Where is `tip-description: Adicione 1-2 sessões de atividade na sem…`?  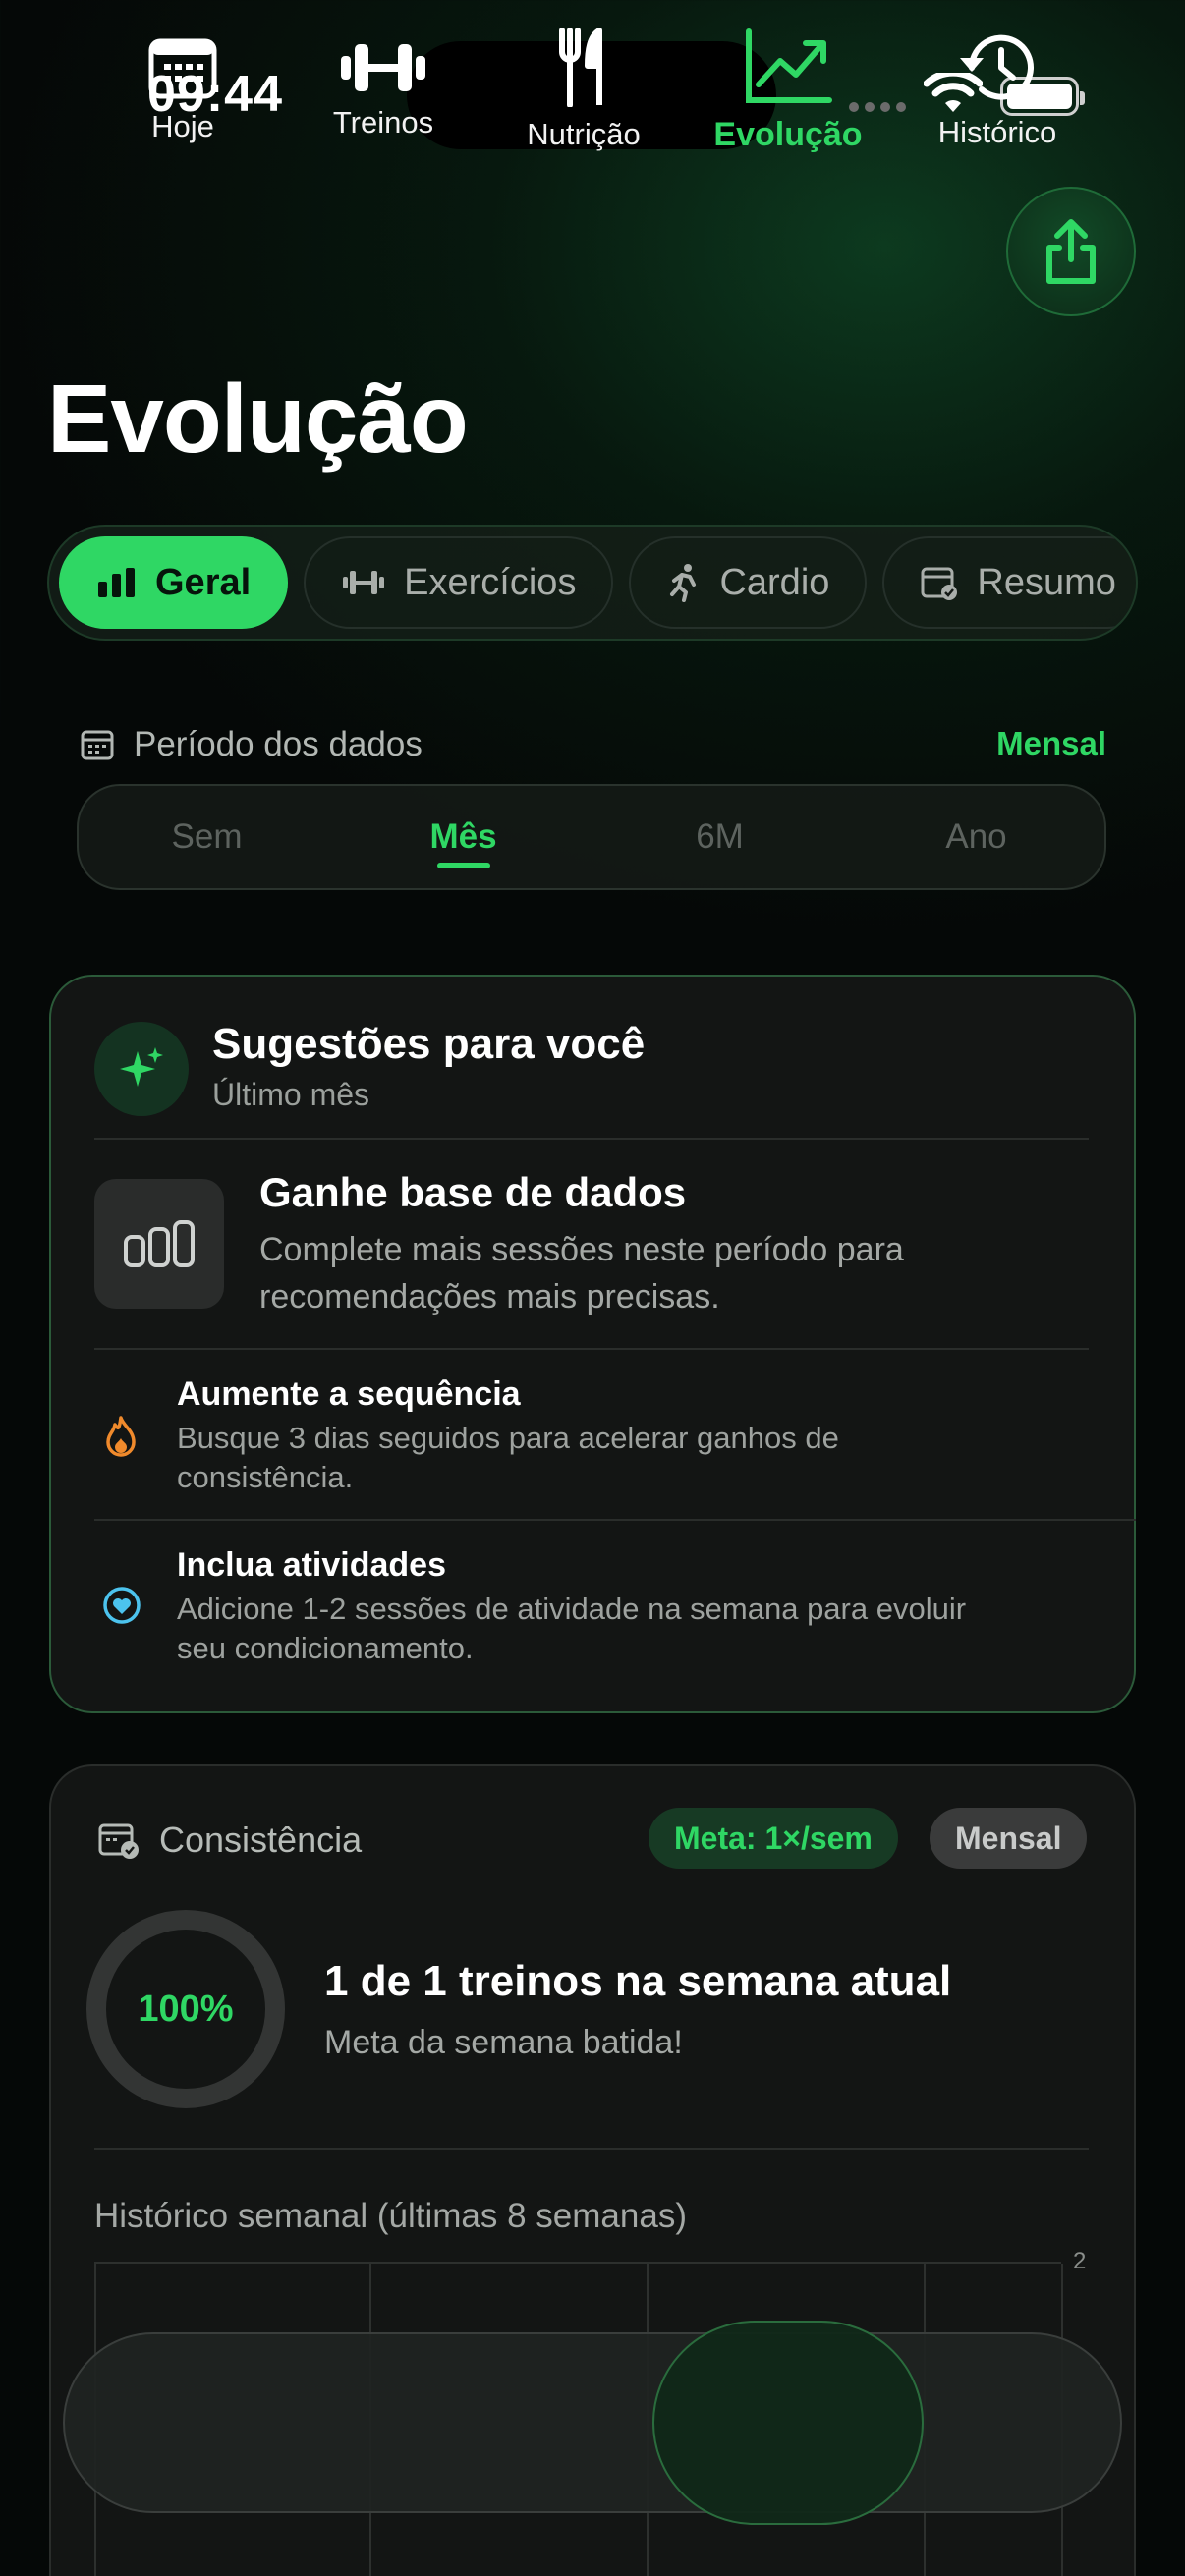
tip-description: Adicione 1-2 sessões de atividade na sem… is located at coordinates (572, 1628).